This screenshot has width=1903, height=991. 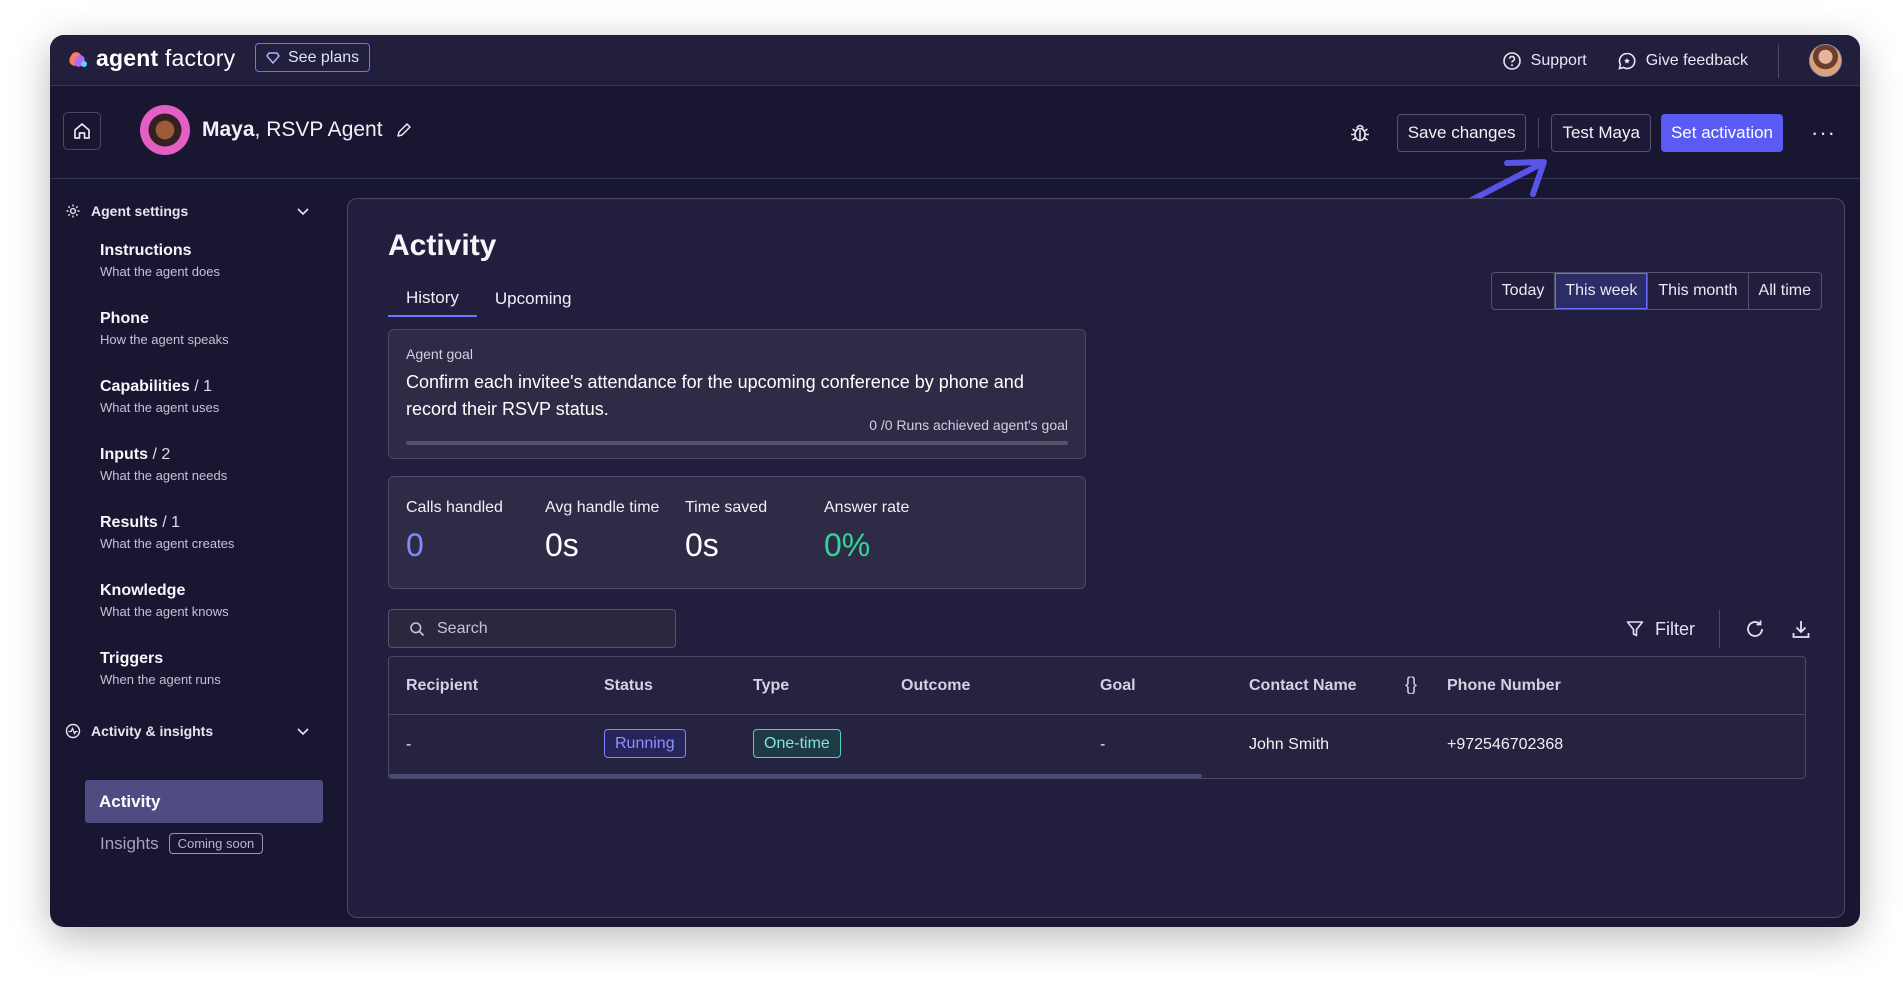 What do you see at coordinates (164, 475) in the screenshot?
I see `sidebar-item-description: What the agent needs` at bounding box center [164, 475].